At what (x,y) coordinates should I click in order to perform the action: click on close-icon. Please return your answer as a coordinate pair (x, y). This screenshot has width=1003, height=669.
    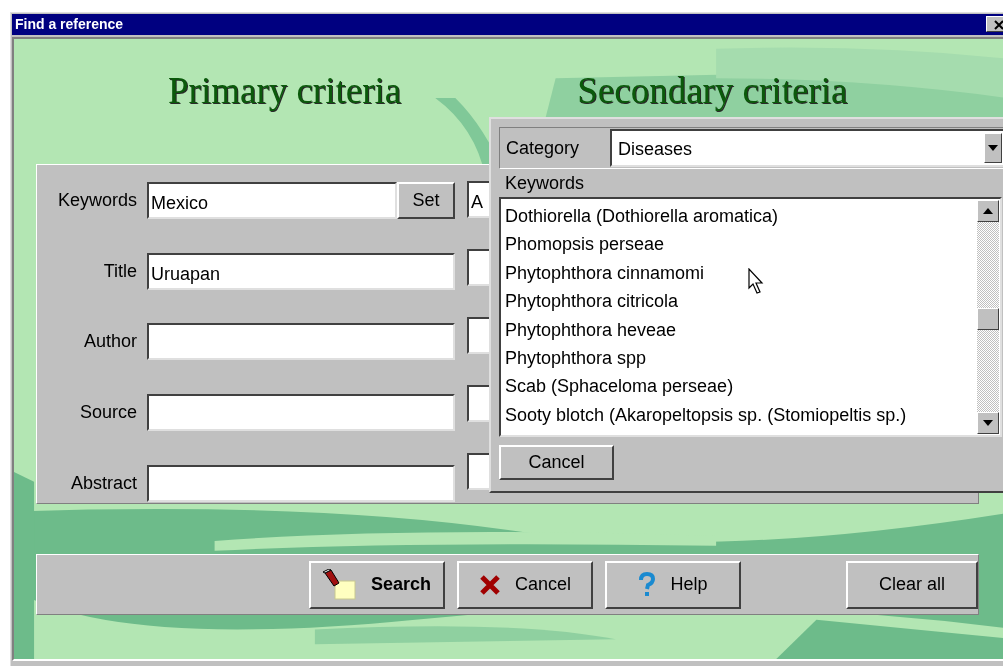
    Looking at the image, I should click on (998, 25).